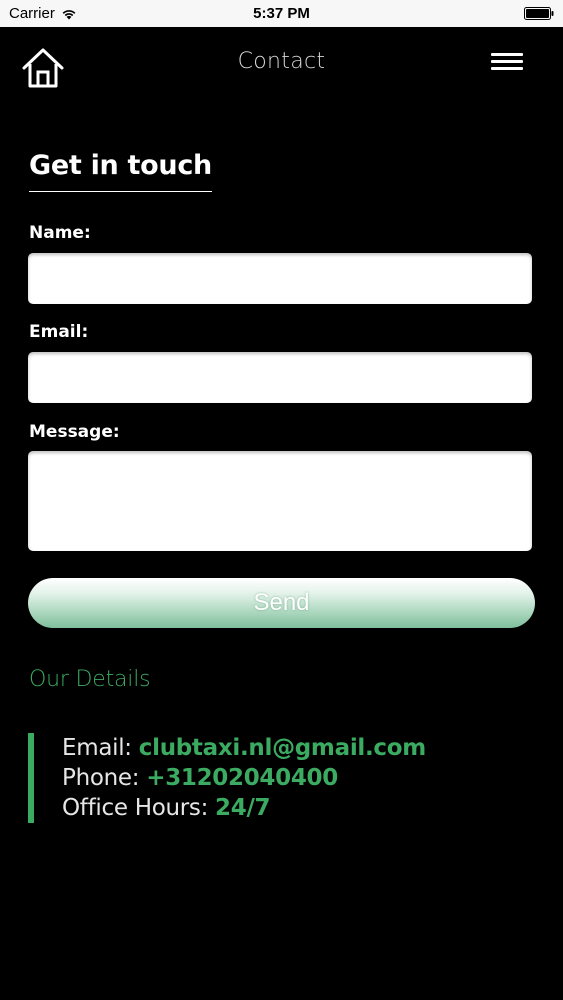 The height and width of the screenshot is (1000, 563). I want to click on detail-email-value: clubtaxi.nl@gmail.com, so click(282, 748).